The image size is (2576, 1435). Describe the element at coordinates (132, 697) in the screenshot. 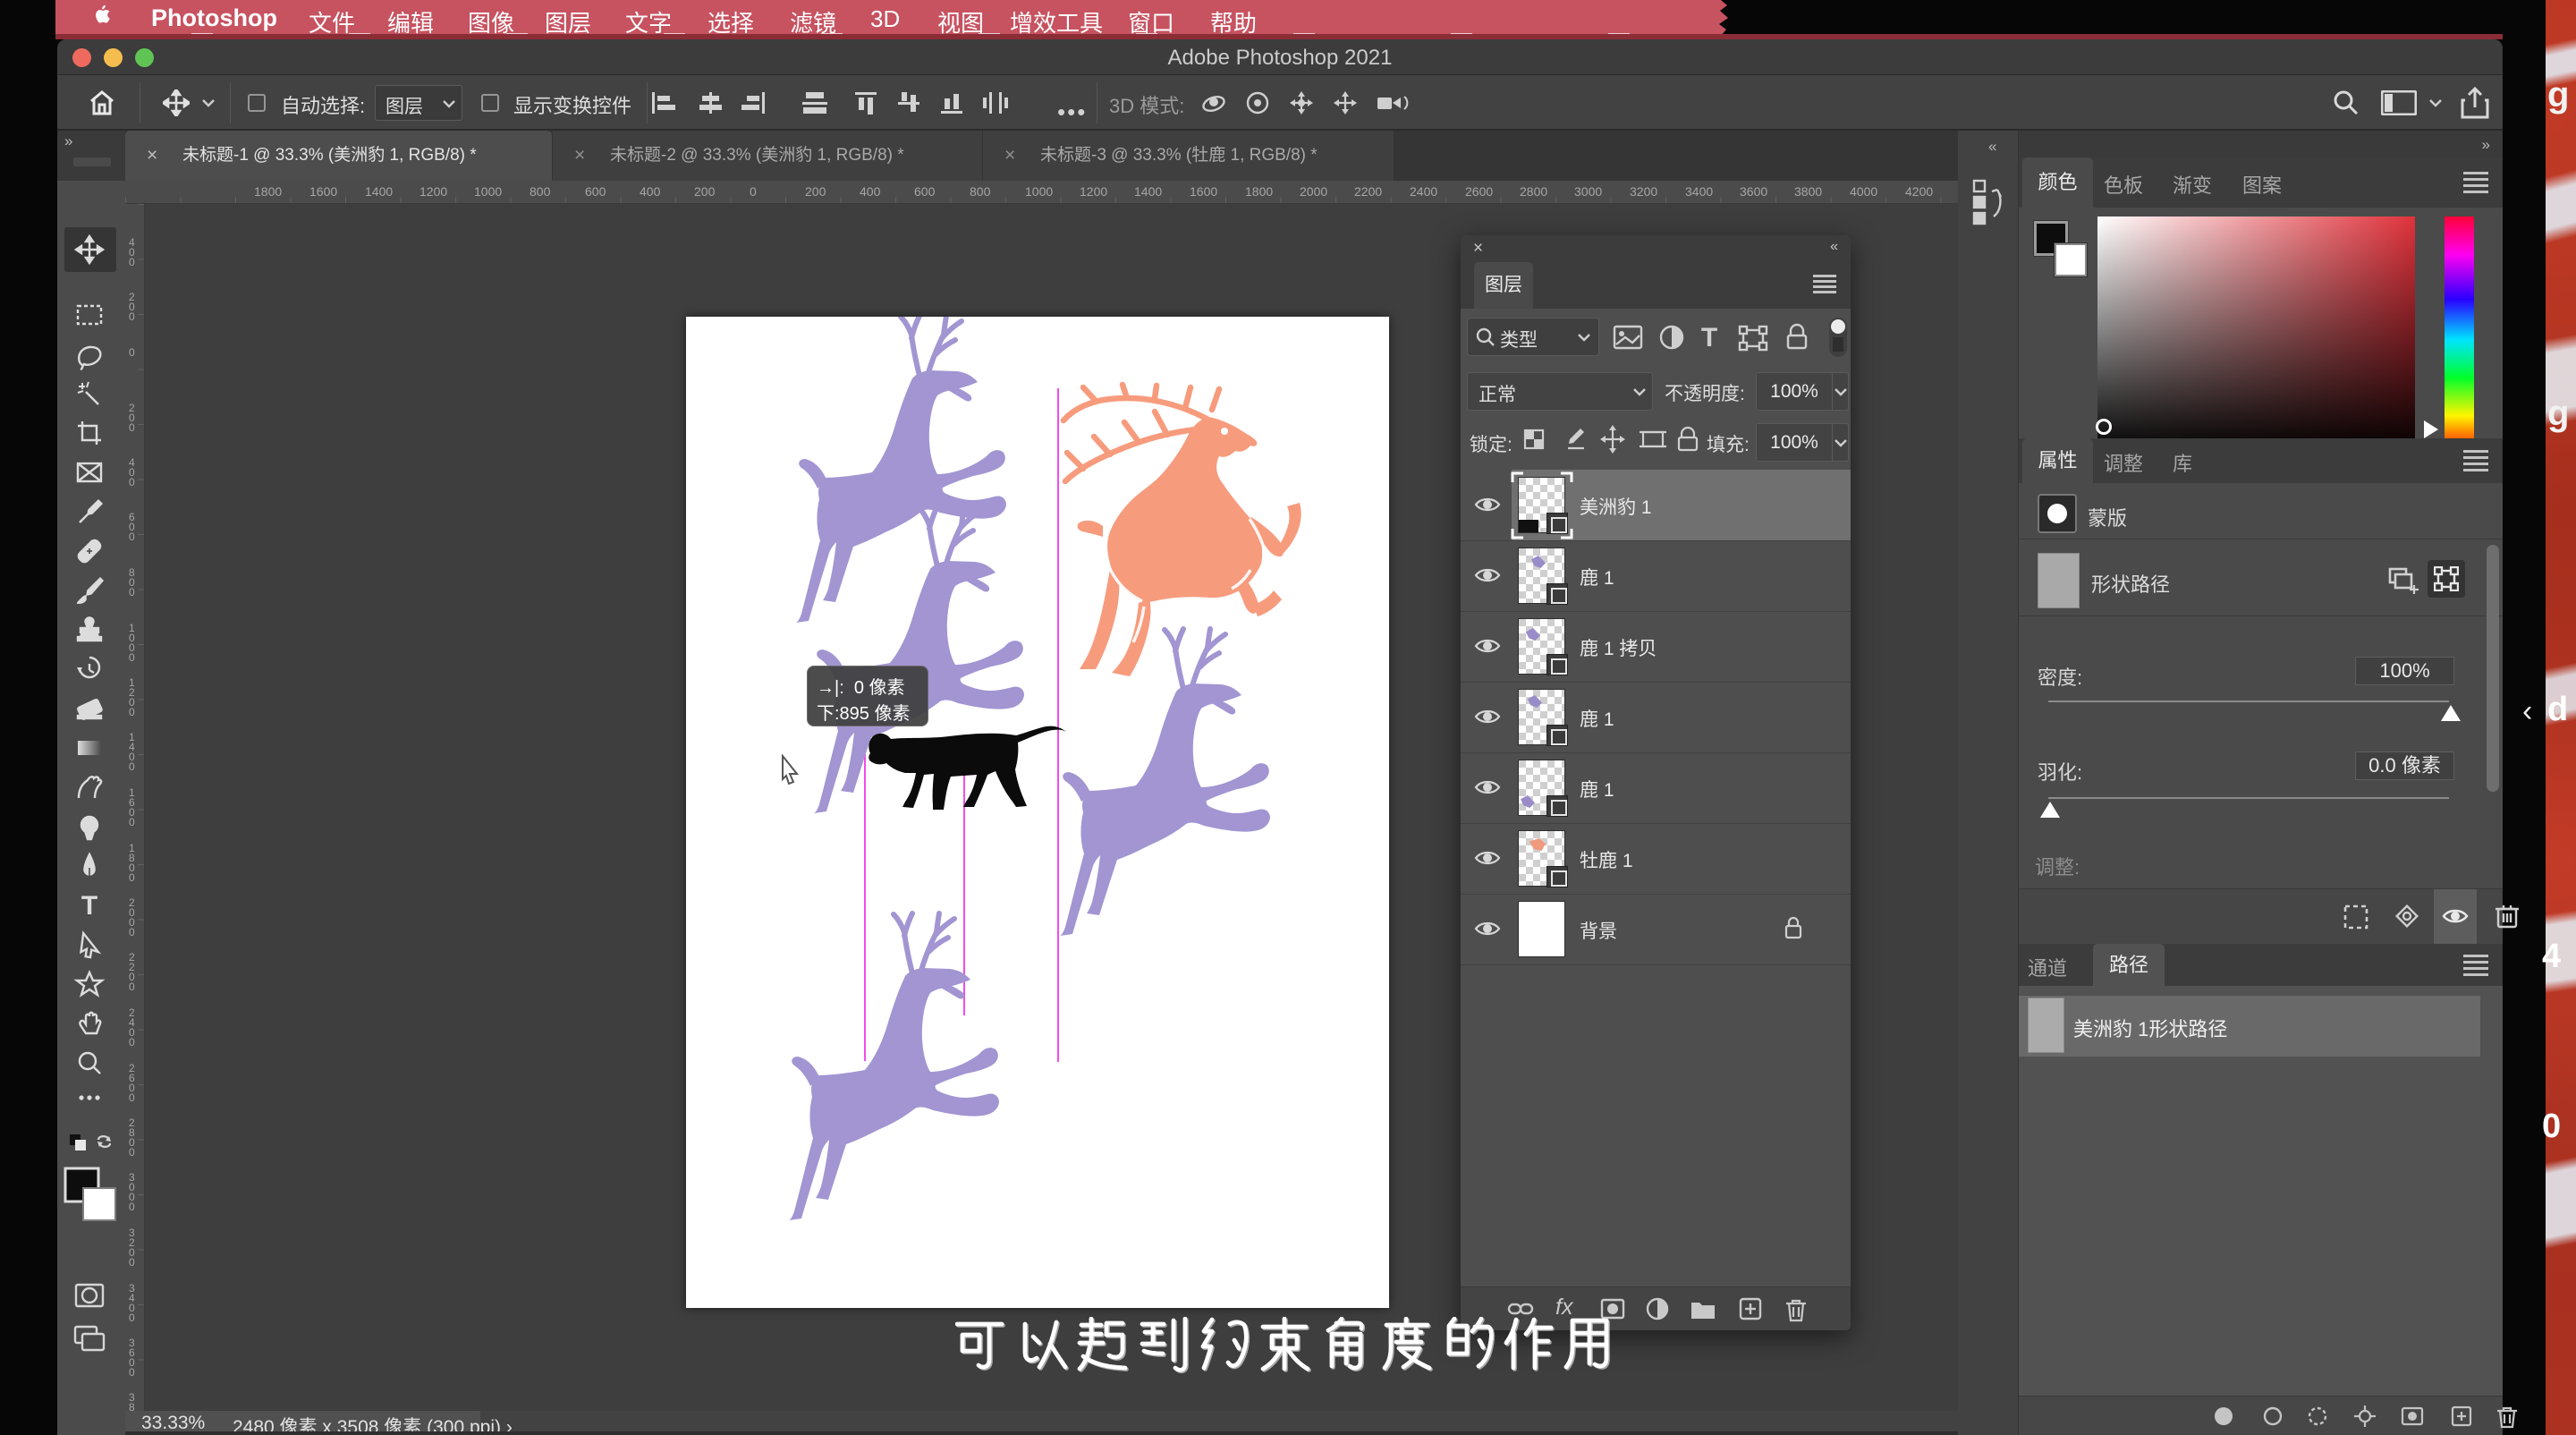

I see `svg-text: 1200` at that location.